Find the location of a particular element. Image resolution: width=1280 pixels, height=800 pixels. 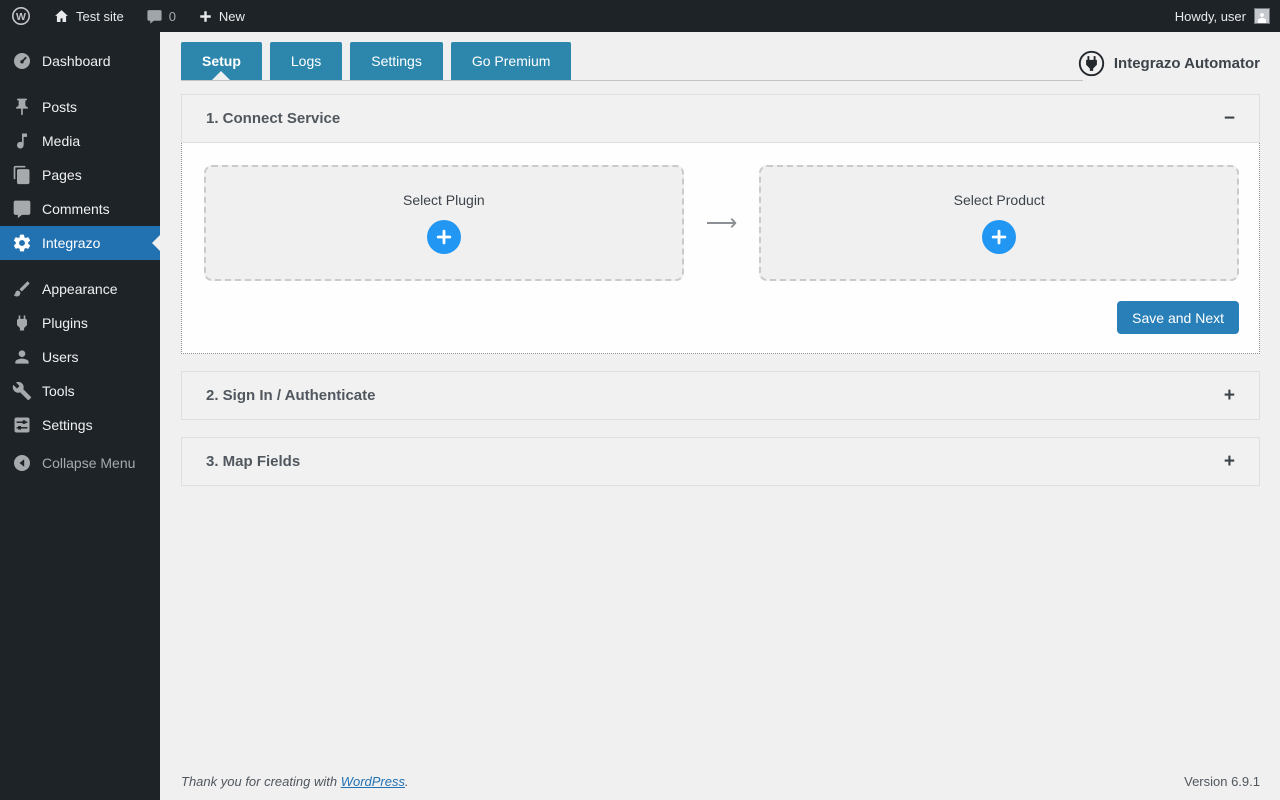

sidebar-item-label: Pages is located at coordinates (62, 175).